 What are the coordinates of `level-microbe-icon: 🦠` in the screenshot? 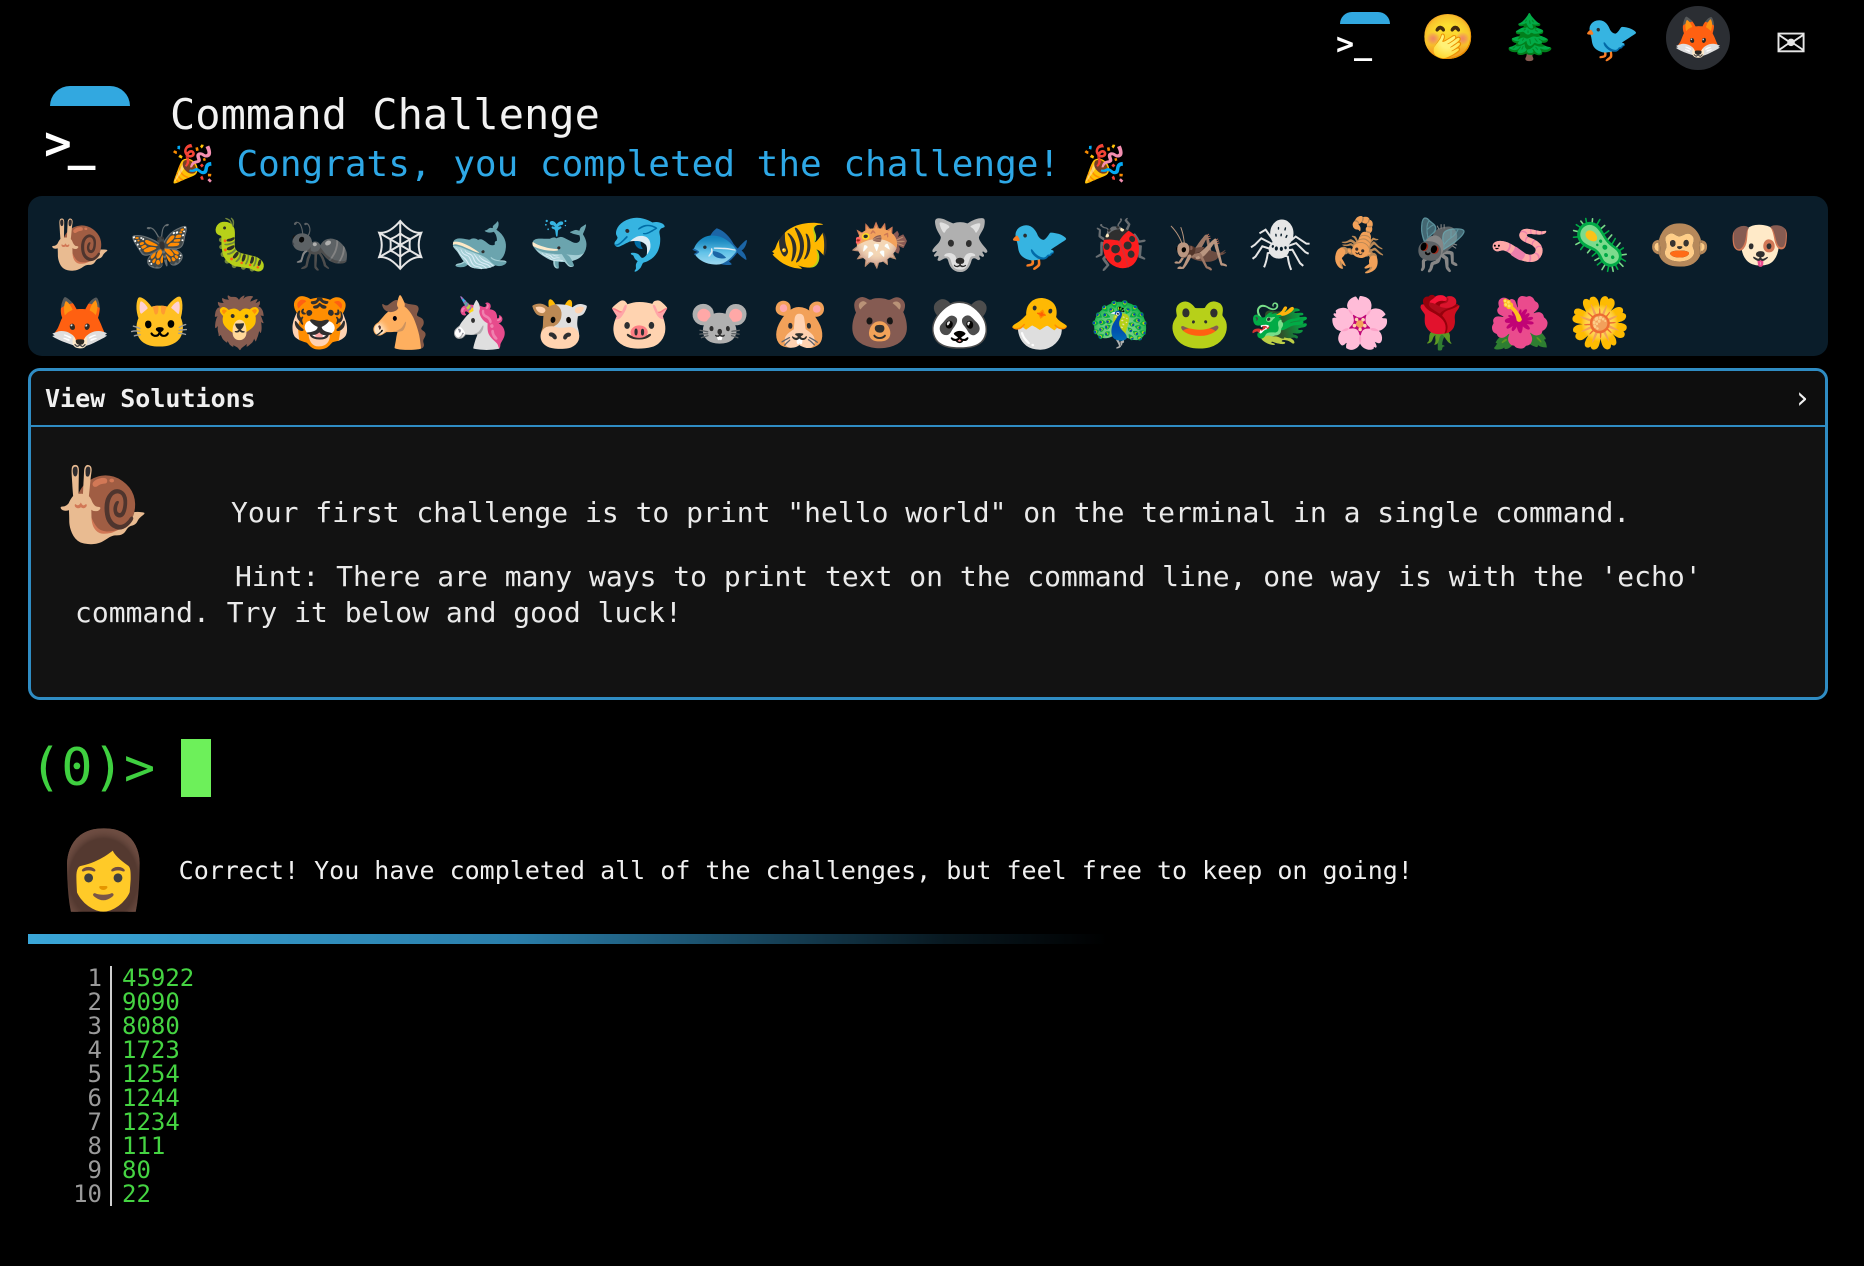 It's located at (1600, 245).